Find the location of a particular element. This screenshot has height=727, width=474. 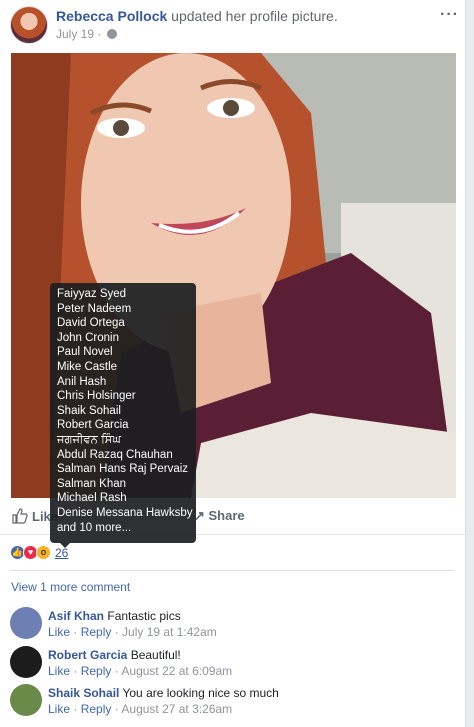

divider is located at coordinates (232, 570).